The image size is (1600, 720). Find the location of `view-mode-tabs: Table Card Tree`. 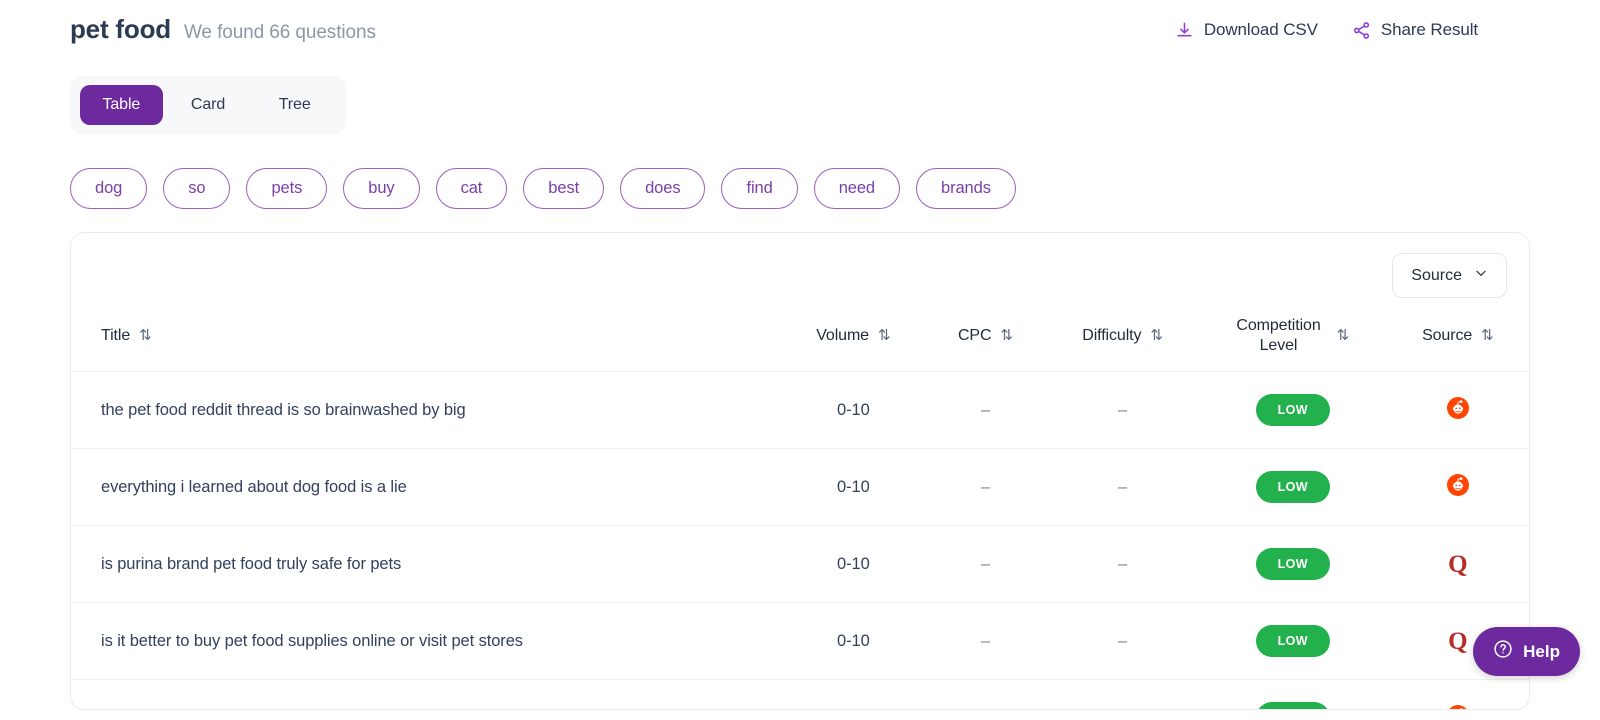

view-mode-tabs: Table Card Tree is located at coordinates (208, 105).